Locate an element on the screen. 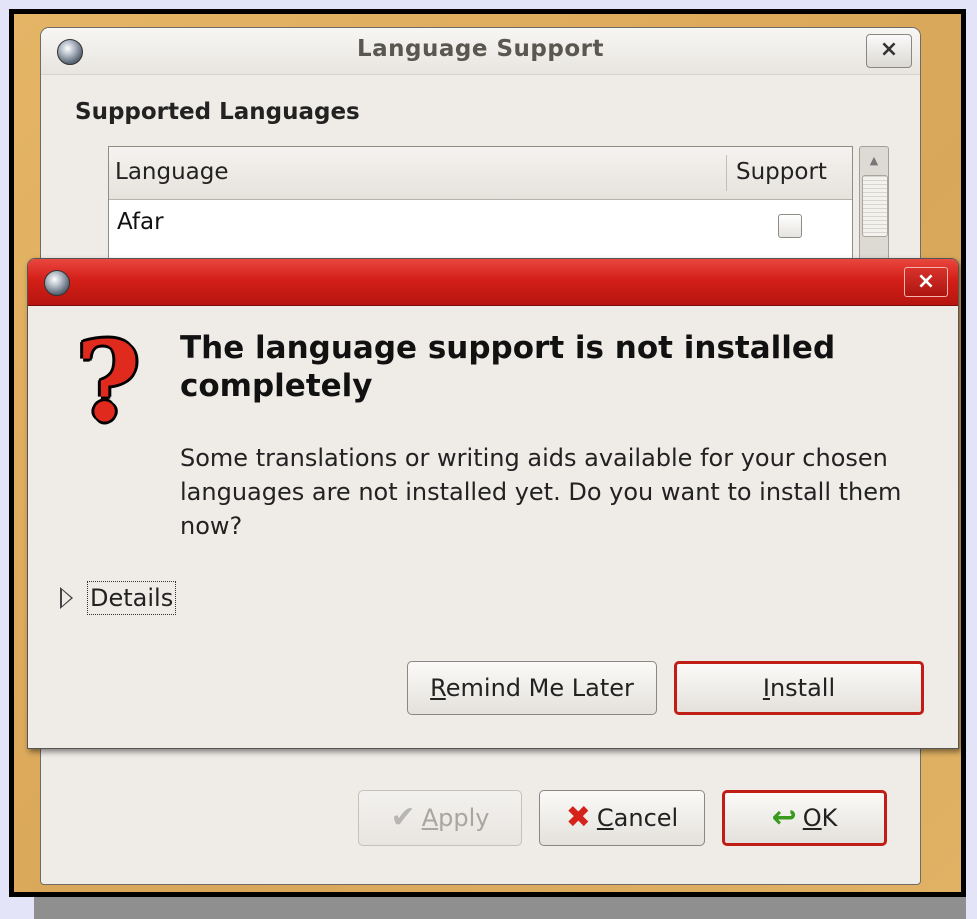 This screenshot has height=919, width=977. apply-mnemonic: A is located at coordinates (430, 818).